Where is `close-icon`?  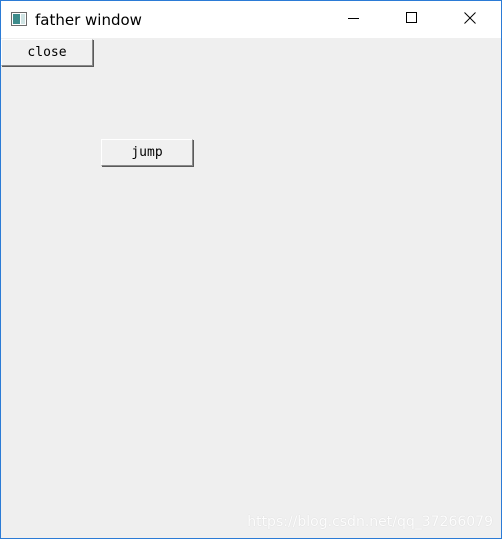 close-icon is located at coordinates (470, 20).